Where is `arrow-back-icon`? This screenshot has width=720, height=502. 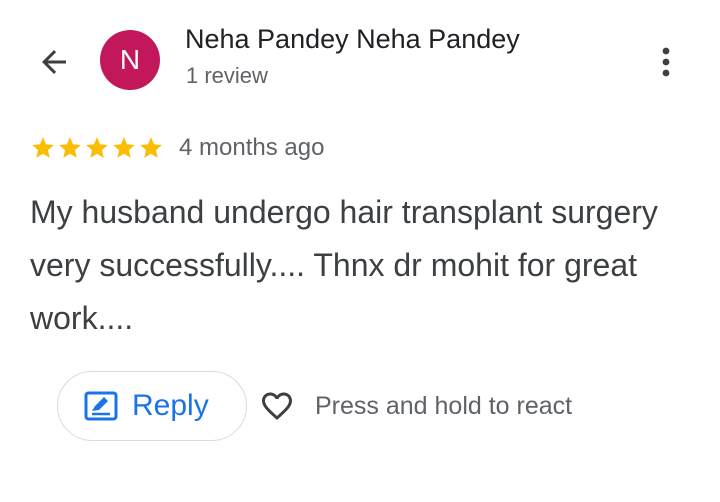
arrow-back-icon is located at coordinates (54, 62).